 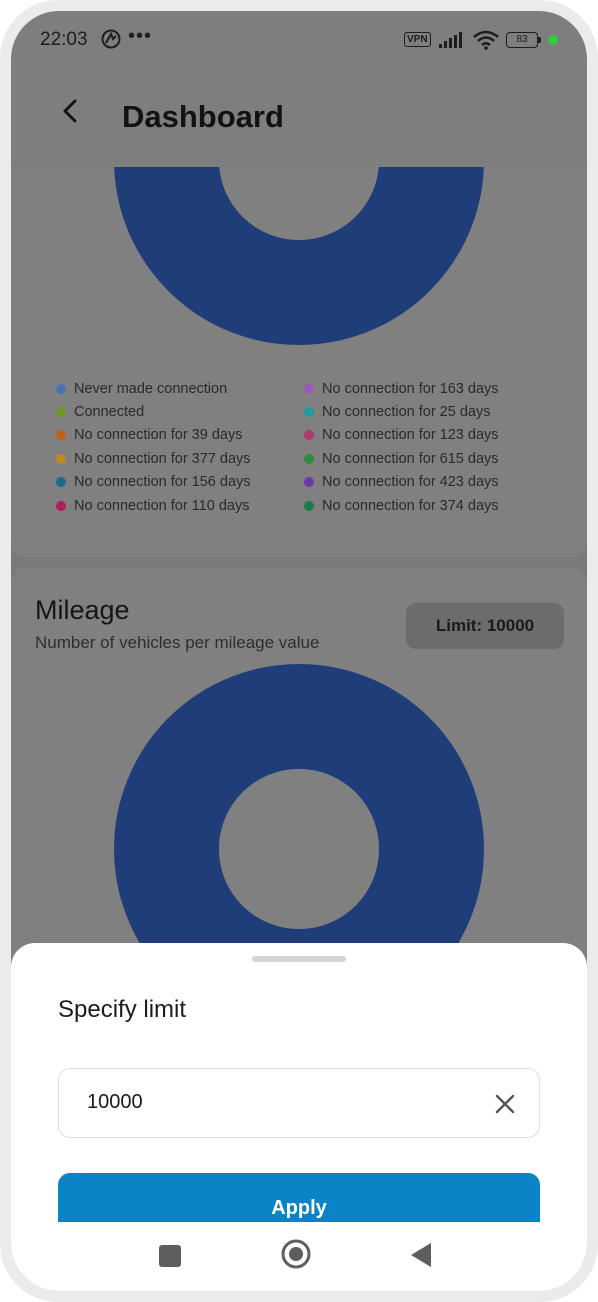 I want to click on legend-label: No connection for 163 days, so click(x=410, y=388).